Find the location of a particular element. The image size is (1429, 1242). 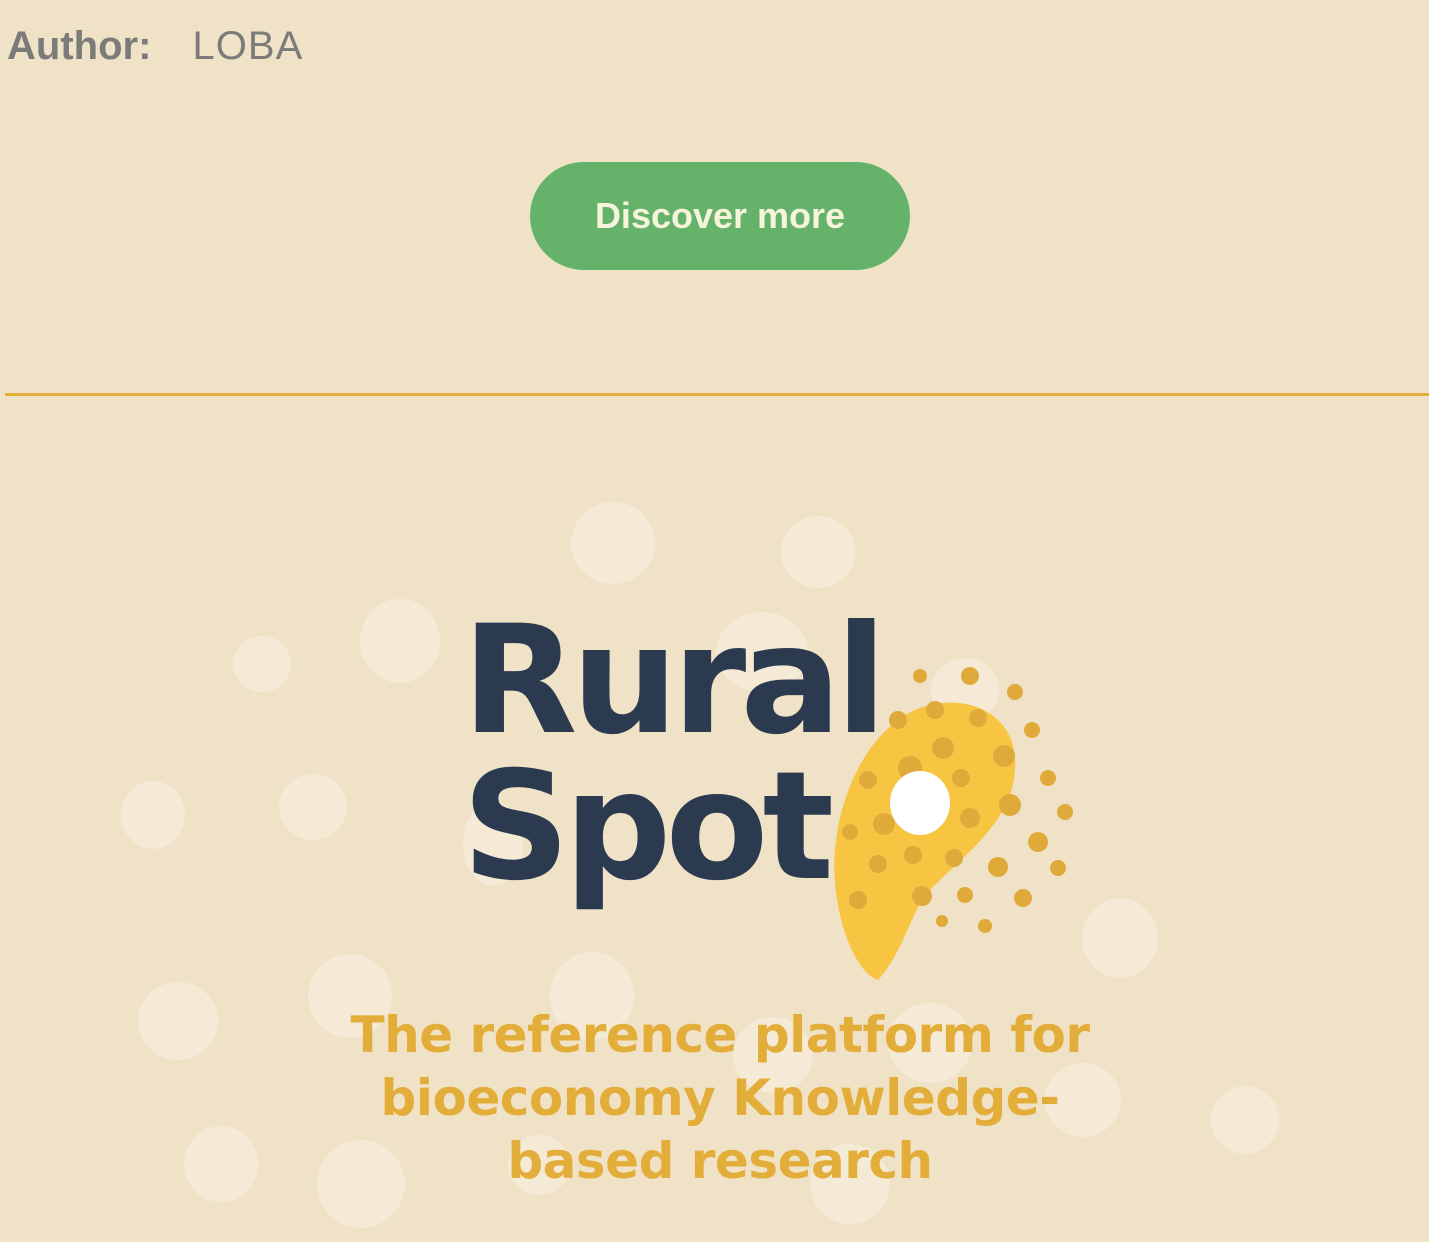

discover-more-button: Discover more is located at coordinates (720, 216).